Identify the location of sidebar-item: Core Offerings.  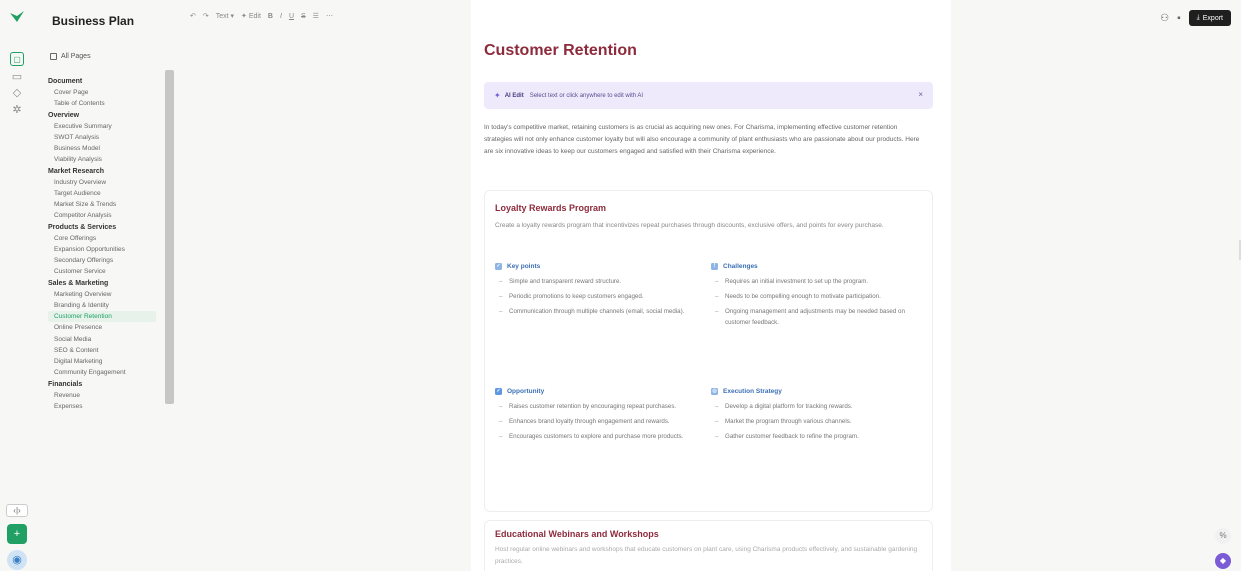
(109, 238).